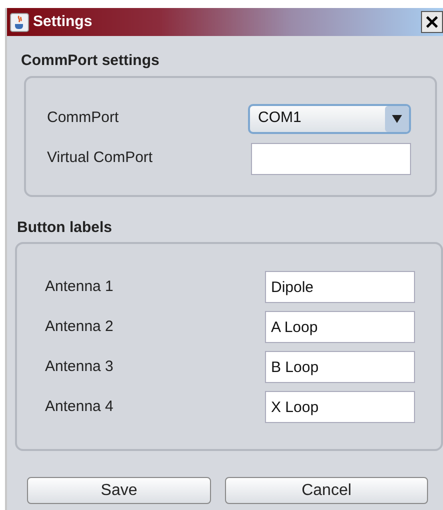  I want to click on field-label: Antenna 2, so click(79, 326).